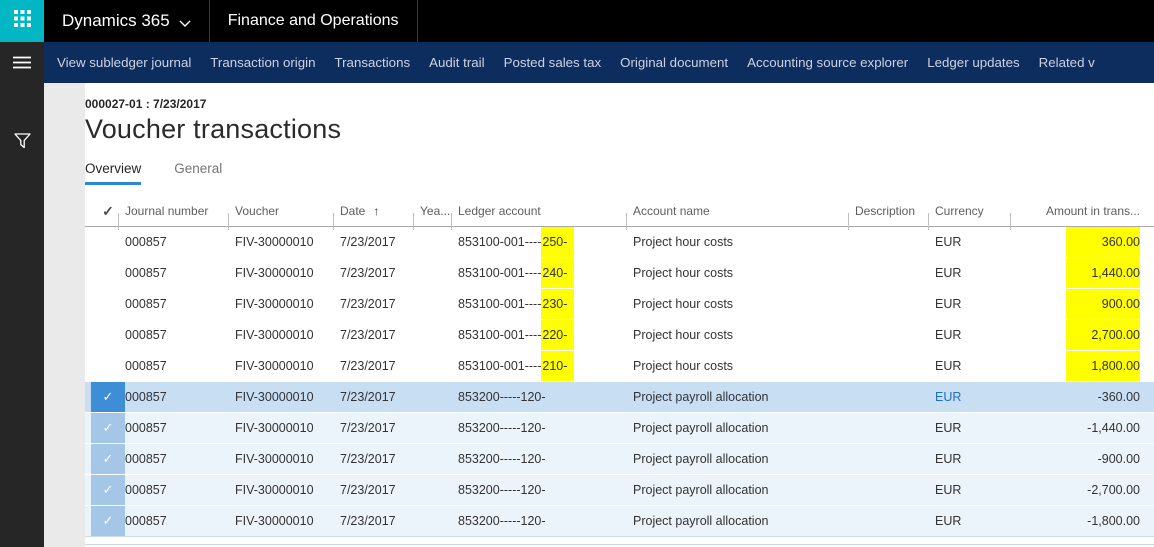 The width and height of the screenshot is (1154, 547). Describe the element at coordinates (895, 213) in the screenshot. I see `column-header-description: Description` at that location.